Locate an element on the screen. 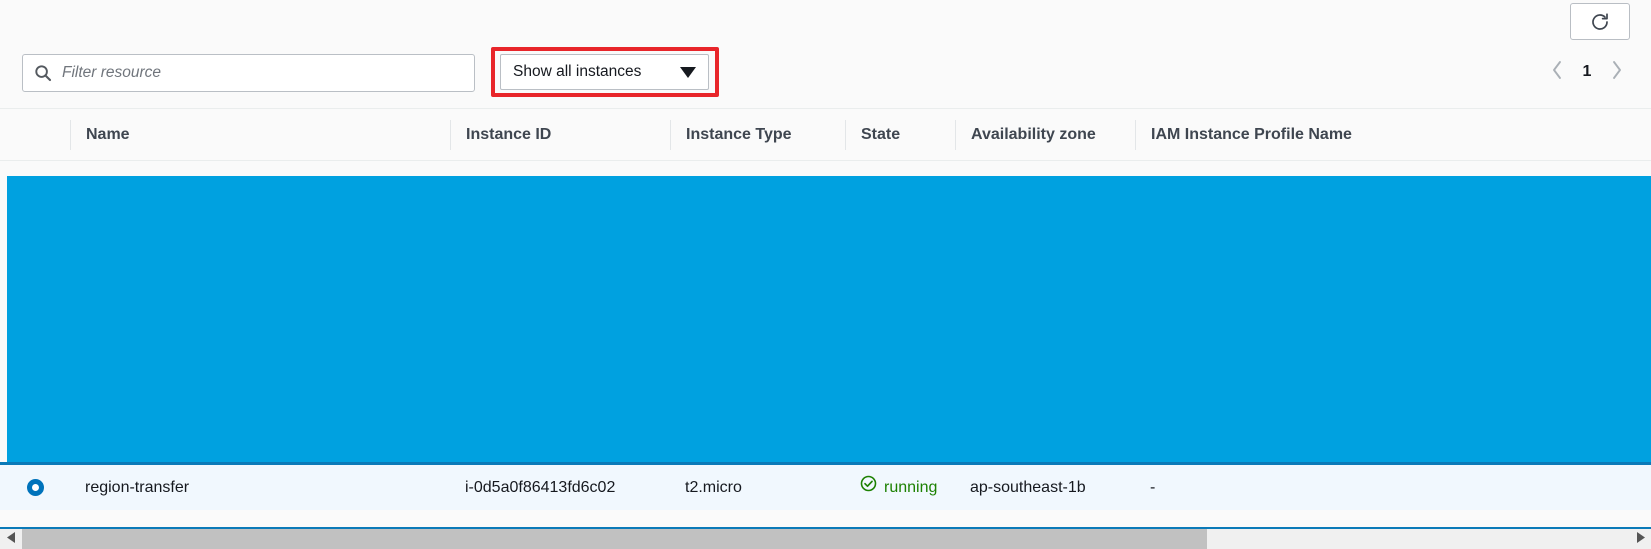 This screenshot has height=549, width=1651. triangle-right-icon is located at coordinates (1640, 539).